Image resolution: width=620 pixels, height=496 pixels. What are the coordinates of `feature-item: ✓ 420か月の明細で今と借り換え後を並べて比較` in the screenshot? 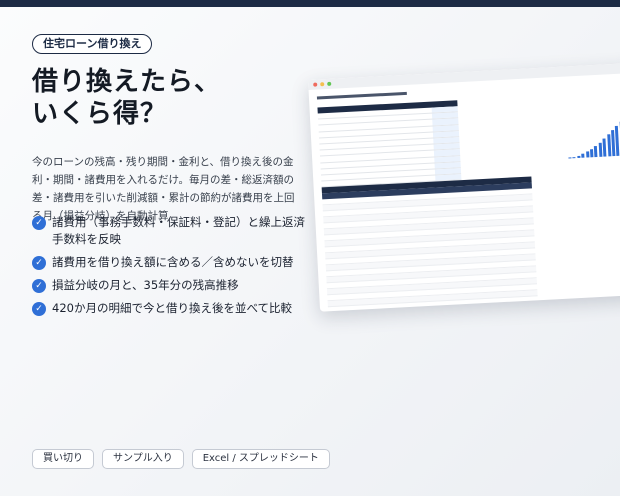 It's located at (172, 308).